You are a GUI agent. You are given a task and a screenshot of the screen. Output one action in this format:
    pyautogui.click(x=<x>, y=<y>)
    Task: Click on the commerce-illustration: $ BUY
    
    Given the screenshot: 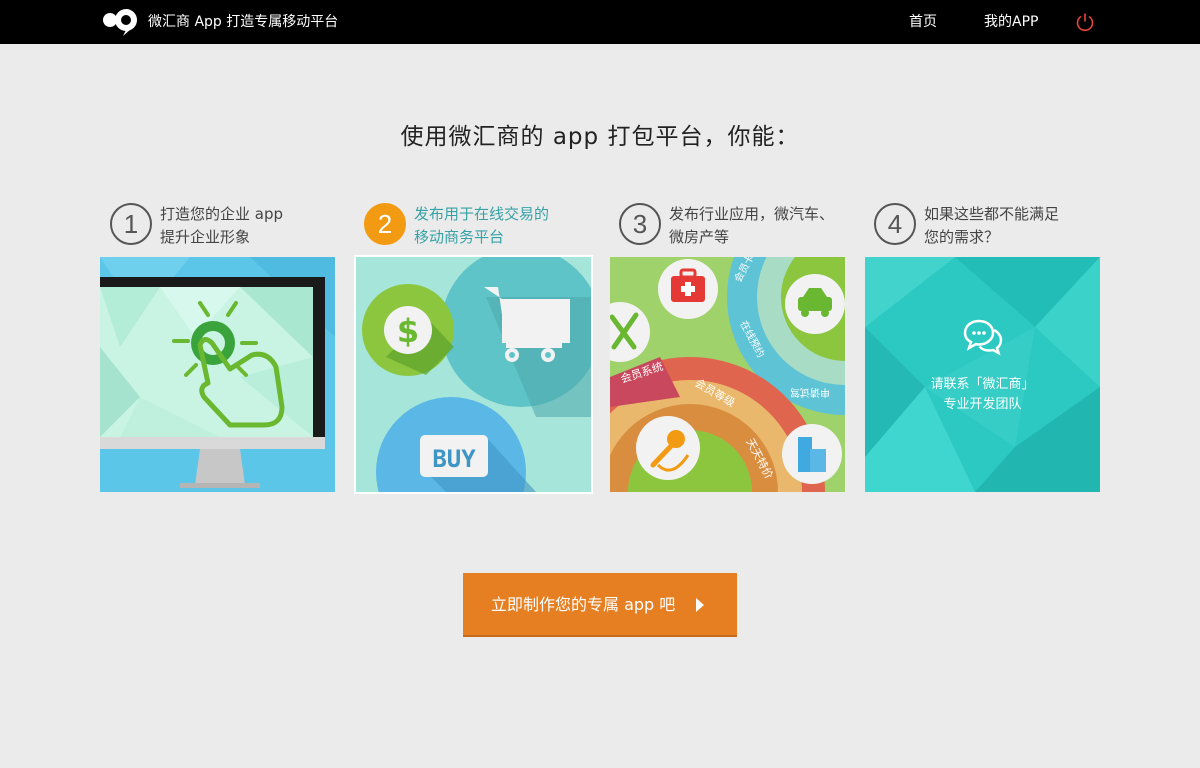 What is the action you would take?
    pyautogui.click(x=473, y=374)
    